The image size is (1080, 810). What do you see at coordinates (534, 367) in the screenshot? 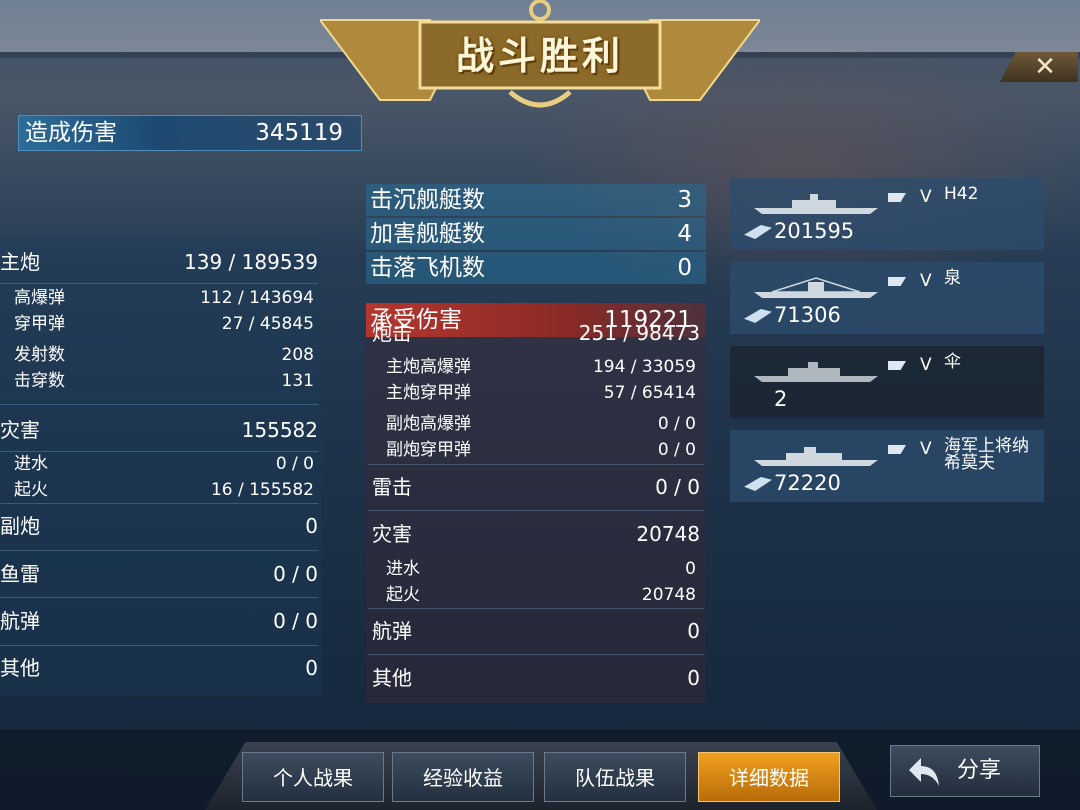
I see `stat-main-he-received: 主炮高爆弹 194 / 33059` at bounding box center [534, 367].